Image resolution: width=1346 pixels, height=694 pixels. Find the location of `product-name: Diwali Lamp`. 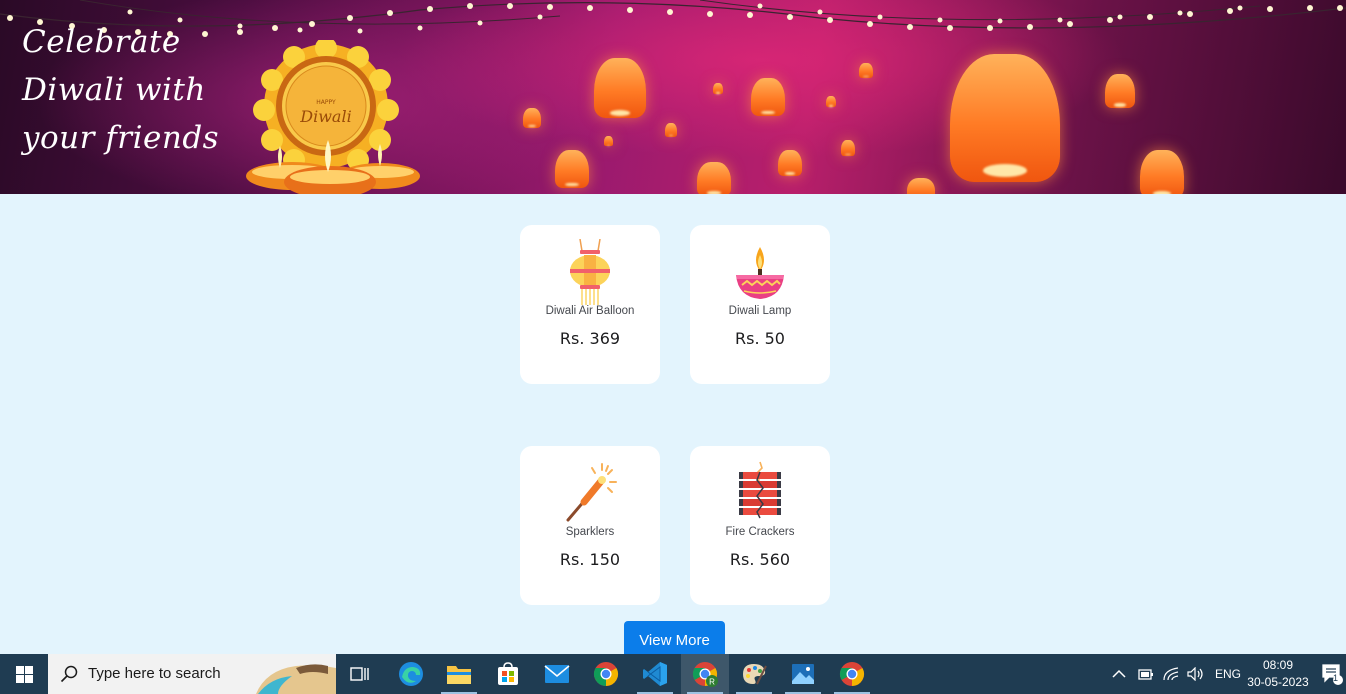

product-name: Diwali Lamp is located at coordinates (760, 311).